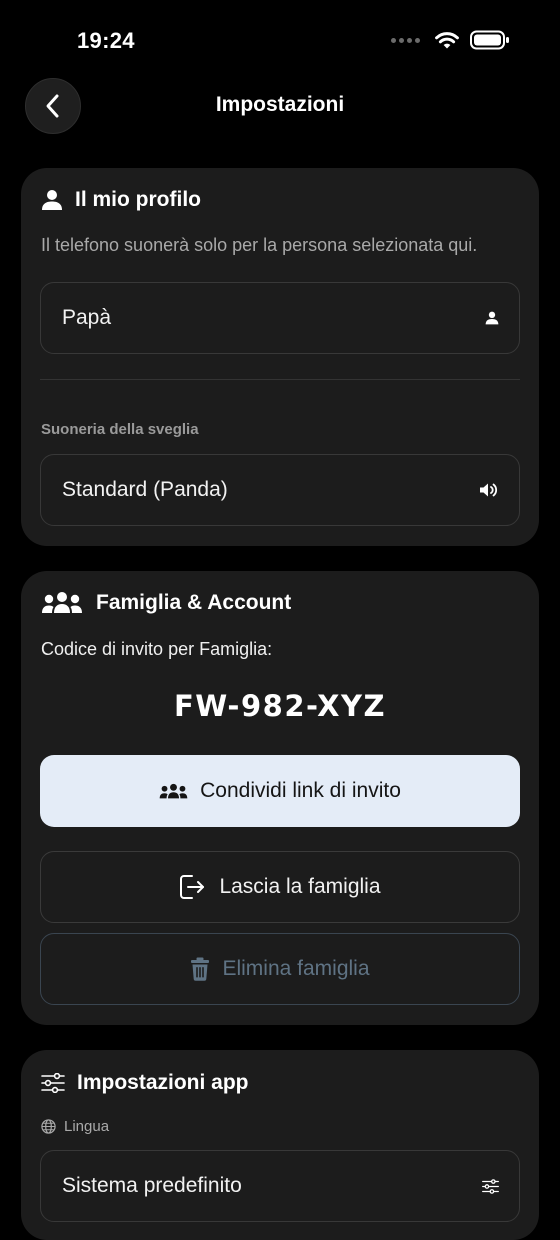 The height and width of the screenshot is (1240, 560). I want to click on invite-label: Codice di invito per Famiglia:, so click(157, 649).